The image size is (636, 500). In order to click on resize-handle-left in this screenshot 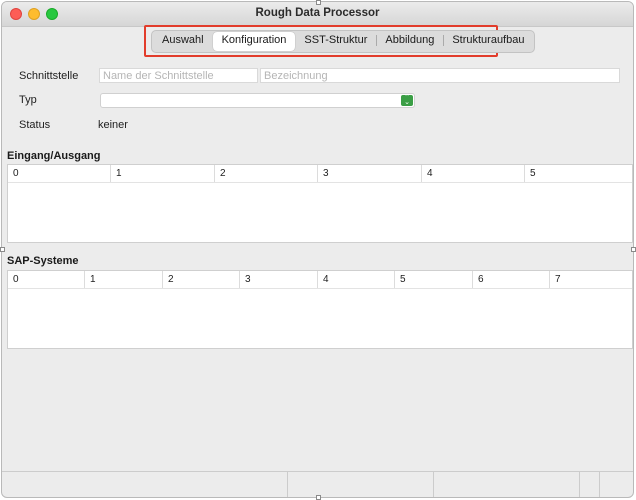, I will do `click(2, 249)`.